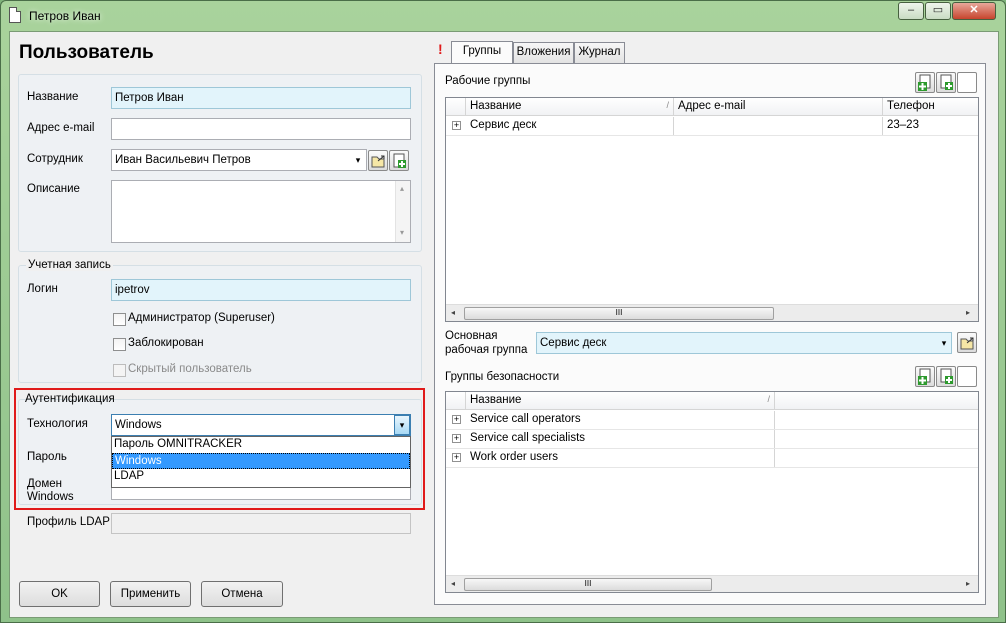  Describe the element at coordinates (190, 369) in the screenshot. I see `hidden-user-label: Скрытый пользователь` at that location.